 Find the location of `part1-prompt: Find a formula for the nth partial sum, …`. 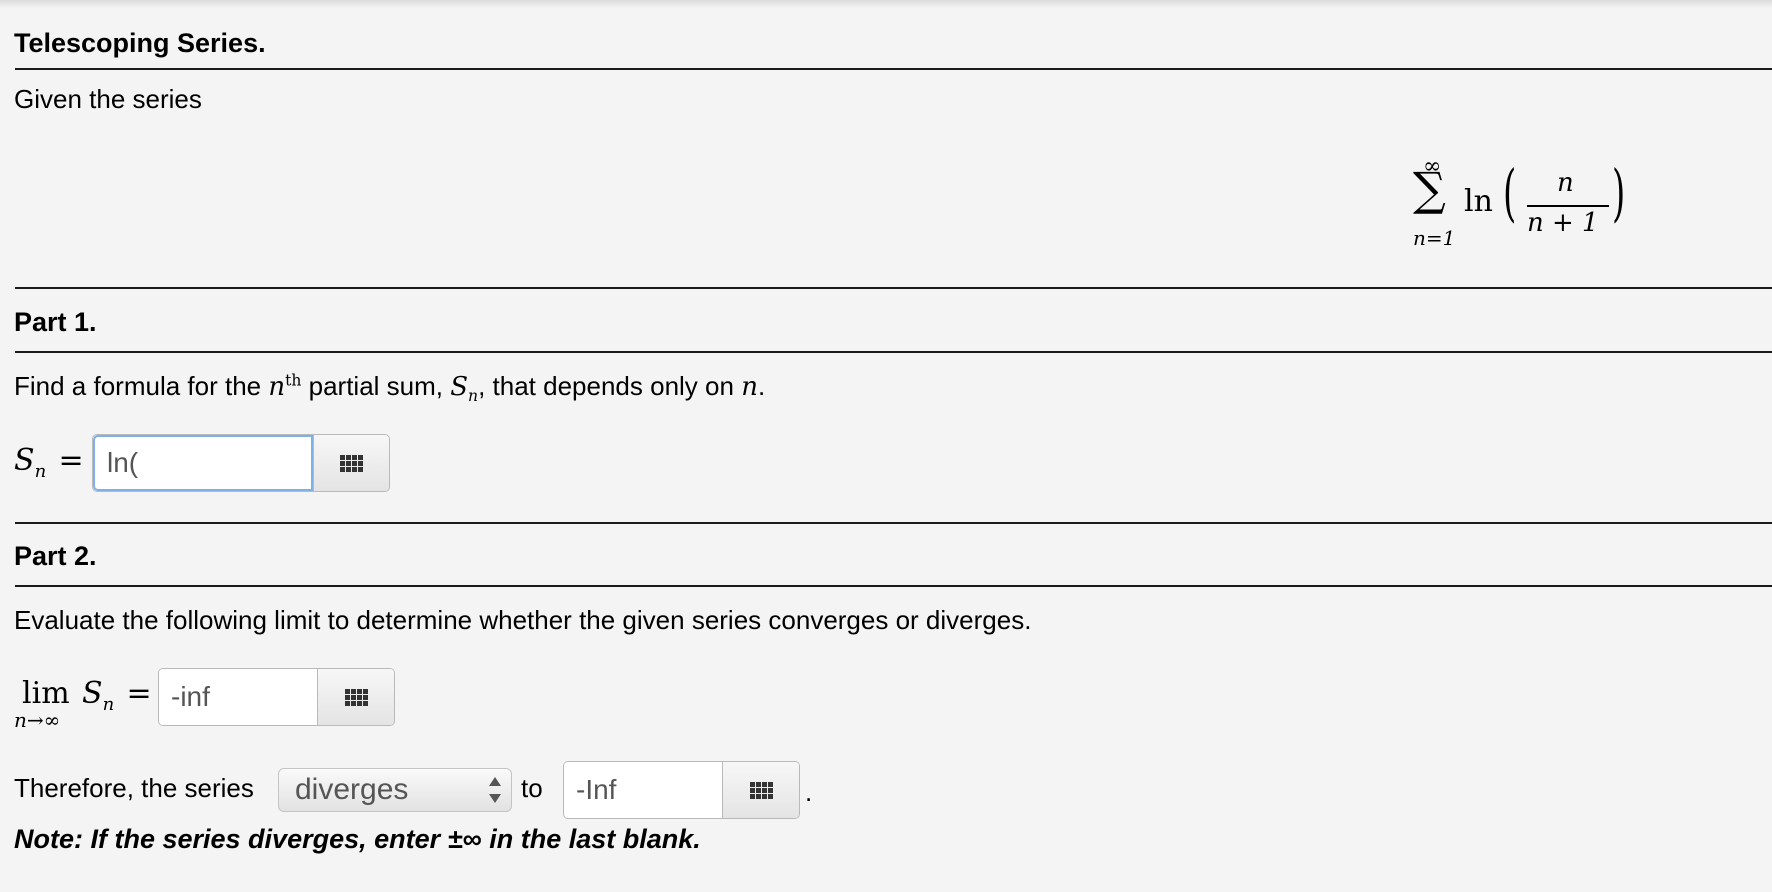

part1-prompt: Find a formula for the nth partial sum, … is located at coordinates (390, 388).